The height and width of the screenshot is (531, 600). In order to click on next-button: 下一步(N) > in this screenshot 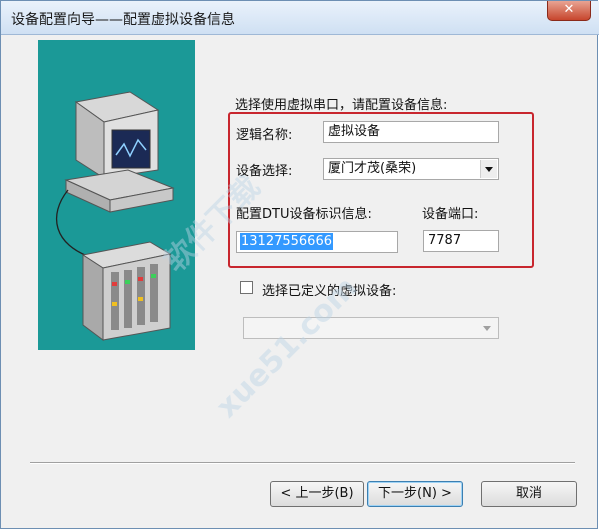, I will do `click(415, 494)`.